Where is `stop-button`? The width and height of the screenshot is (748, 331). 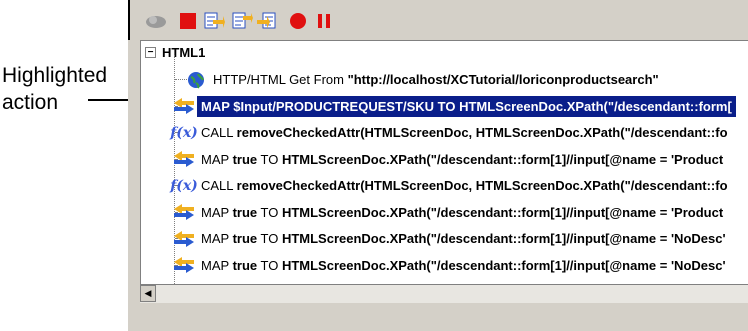
stop-button is located at coordinates (188, 21).